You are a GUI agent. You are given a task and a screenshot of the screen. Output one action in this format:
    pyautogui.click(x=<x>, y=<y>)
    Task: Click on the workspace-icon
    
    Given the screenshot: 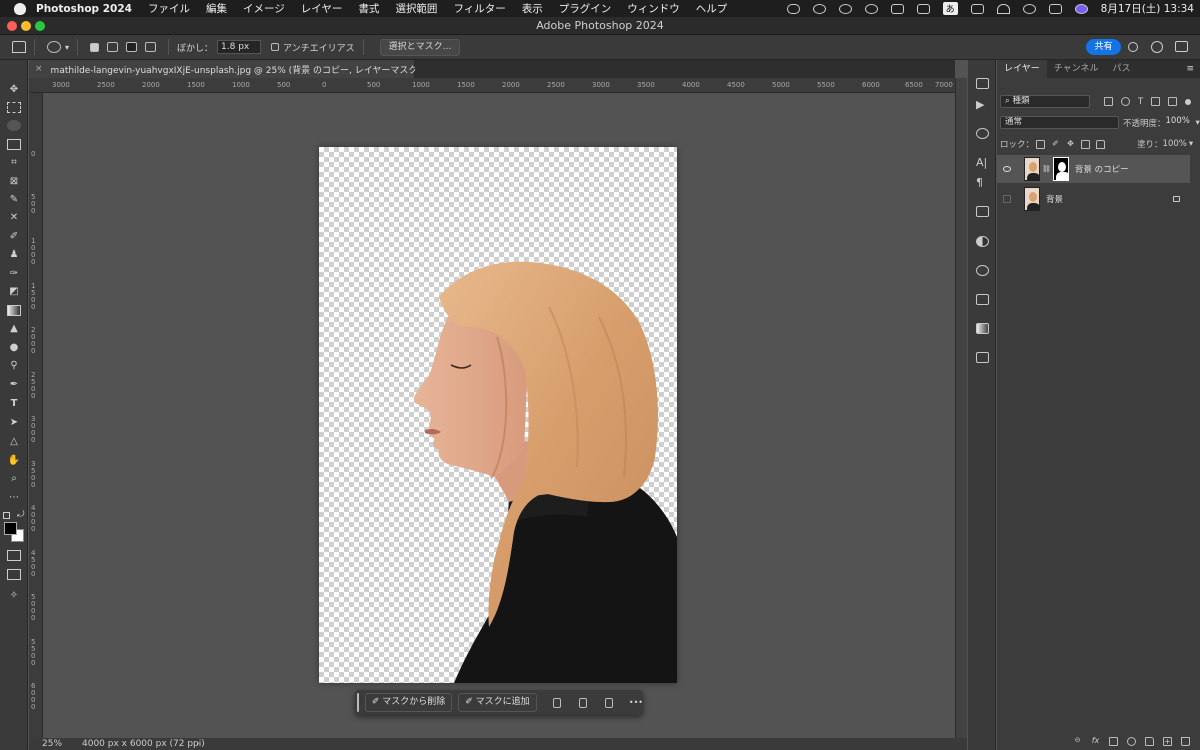 What is the action you would take?
    pyautogui.click(x=1181, y=46)
    